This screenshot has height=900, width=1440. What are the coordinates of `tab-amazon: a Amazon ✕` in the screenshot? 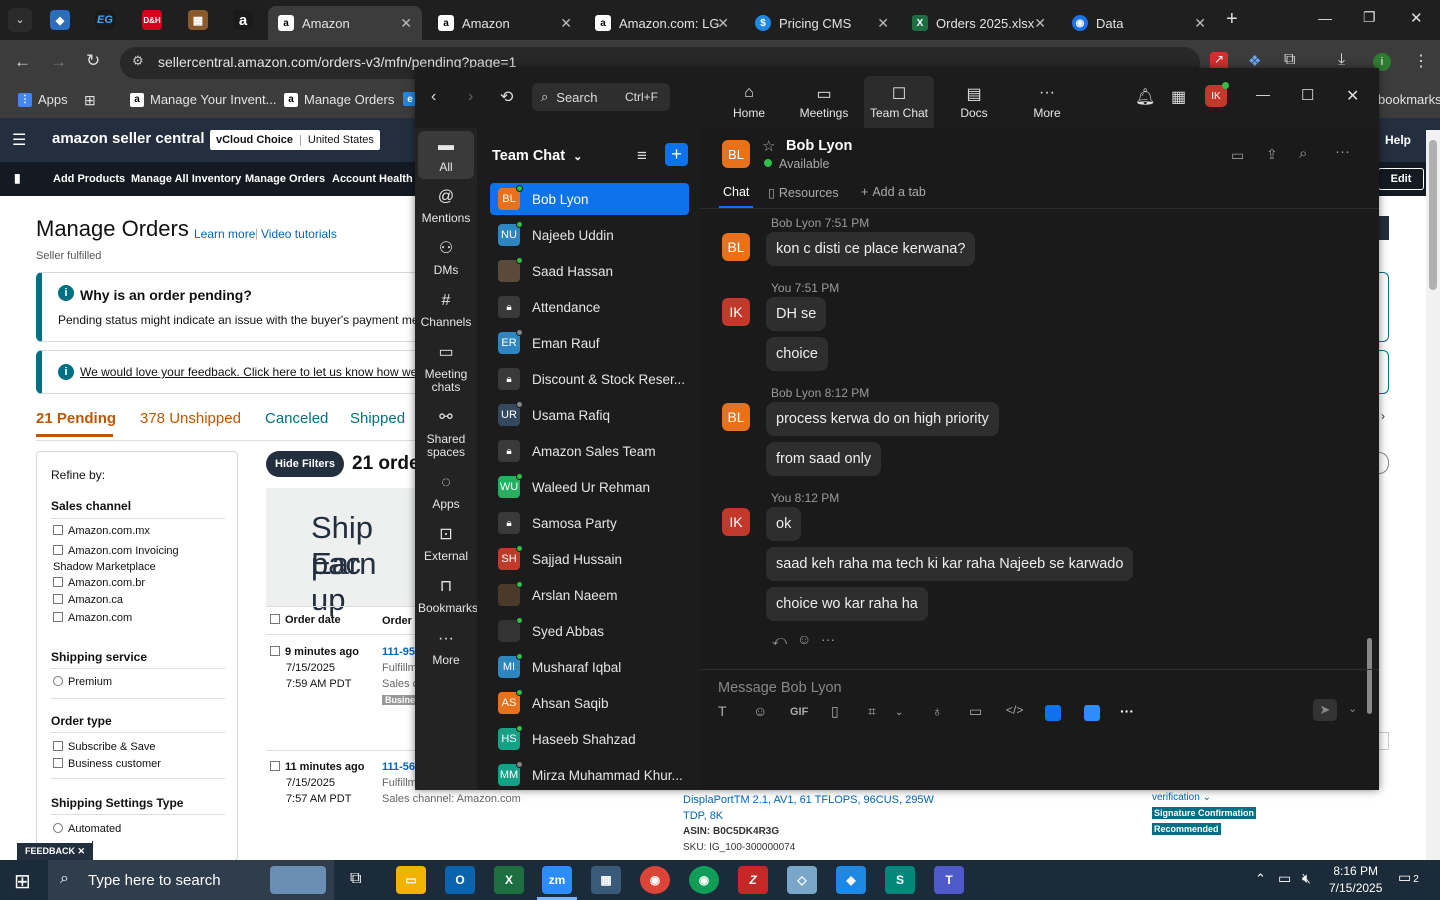 It's located at (505, 23).